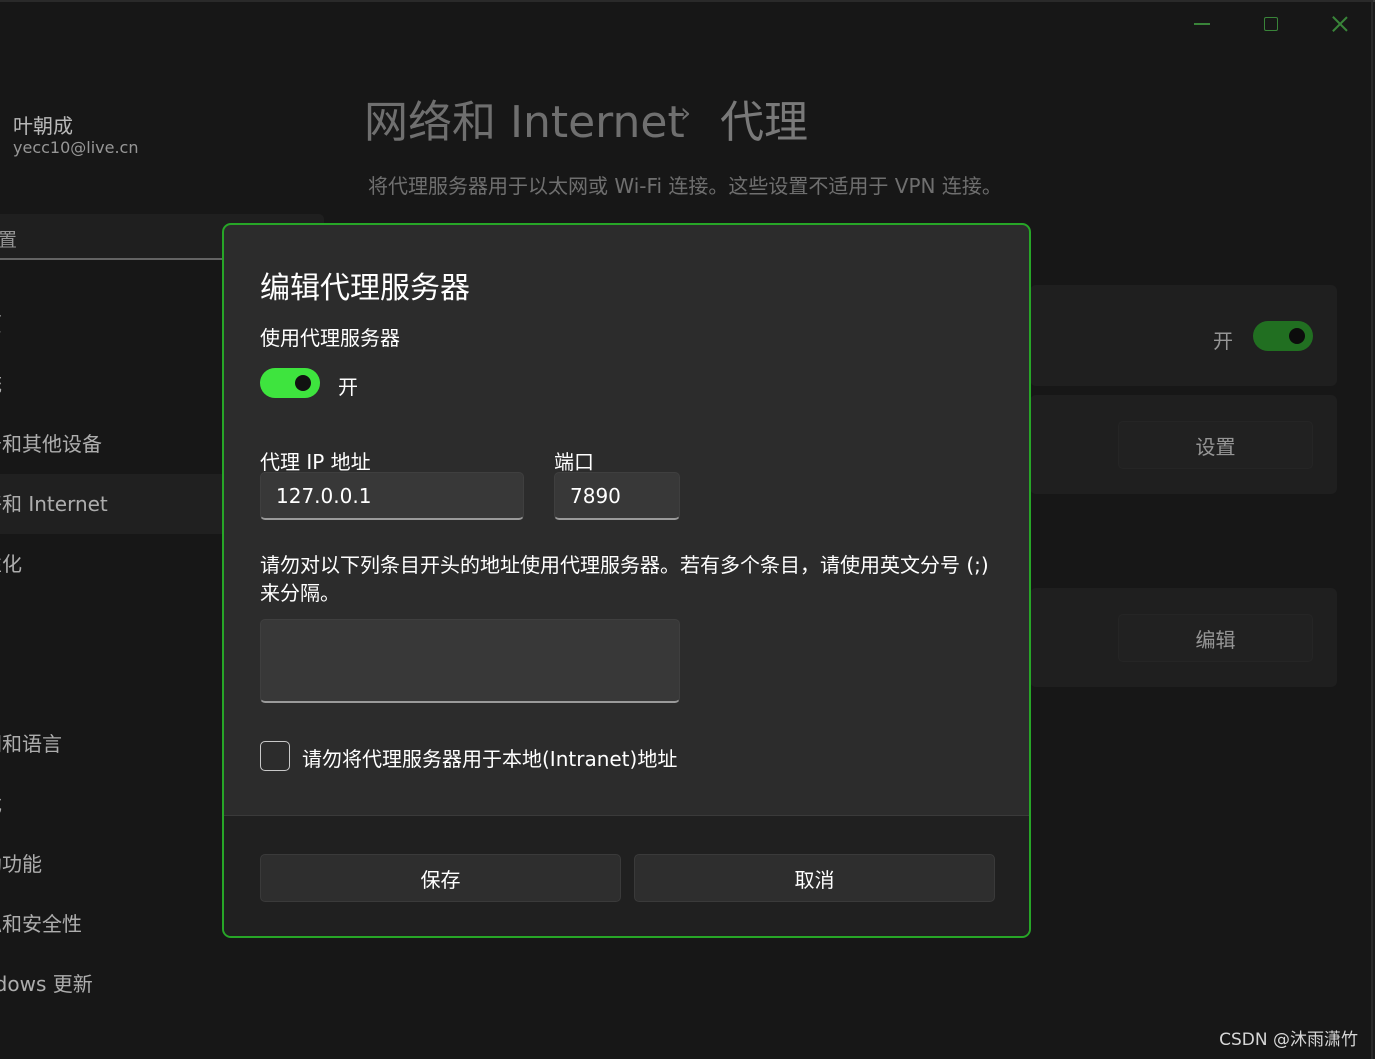 This screenshot has width=1375, height=1059. What do you see at coordinates (626, 875) in the screenshot?
I see `dialog-footer: 保存 取消` at bounding box center [626, 875].